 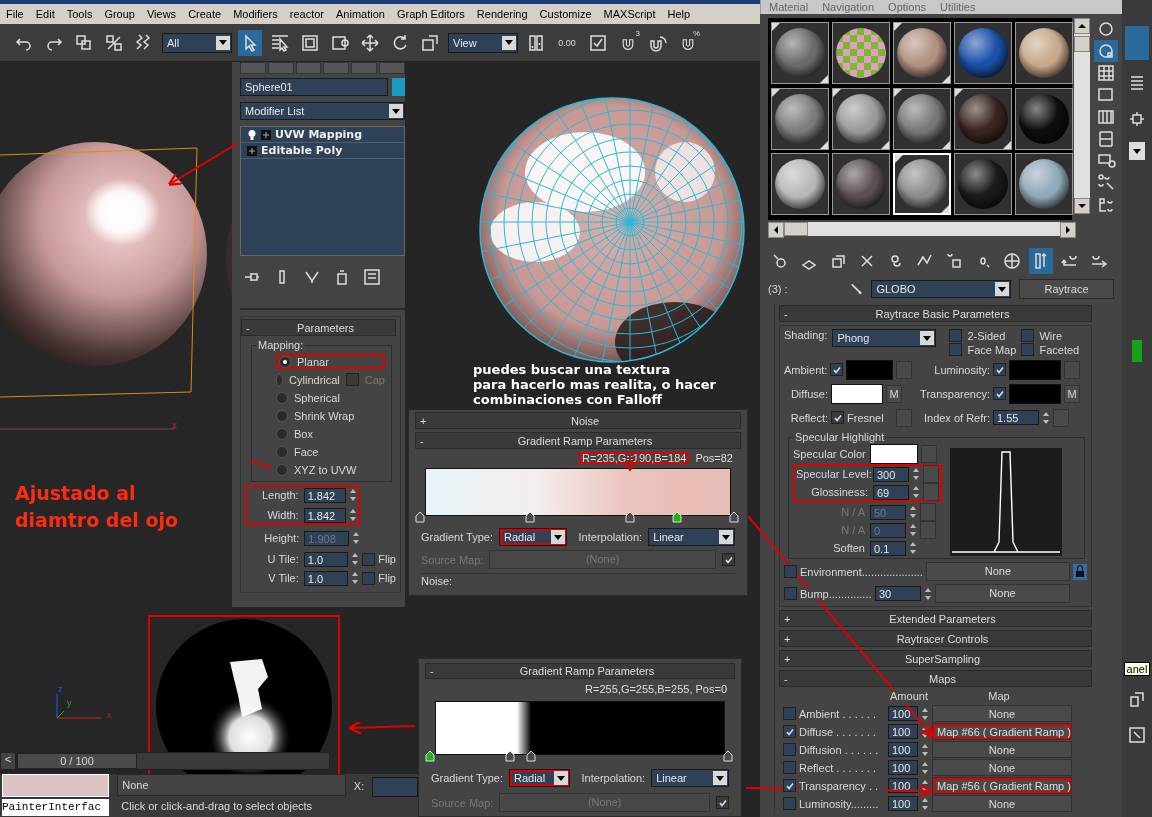 What do you see at coordinates (322, 111) in the screenshot?
I see `modifier-list-dropdown: Modifier List` at bounding box center [322, 111].